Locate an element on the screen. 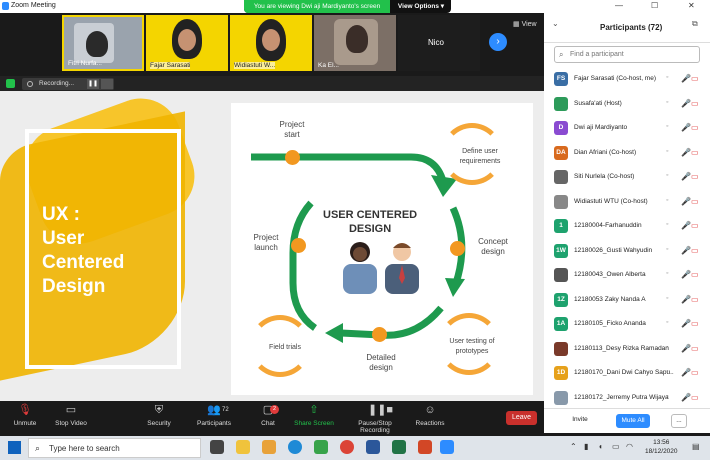  participant-row: 1Z 12180053 Zaky Nanda A ◦ 🎤 ▭ is located at coordinates (627, 300).